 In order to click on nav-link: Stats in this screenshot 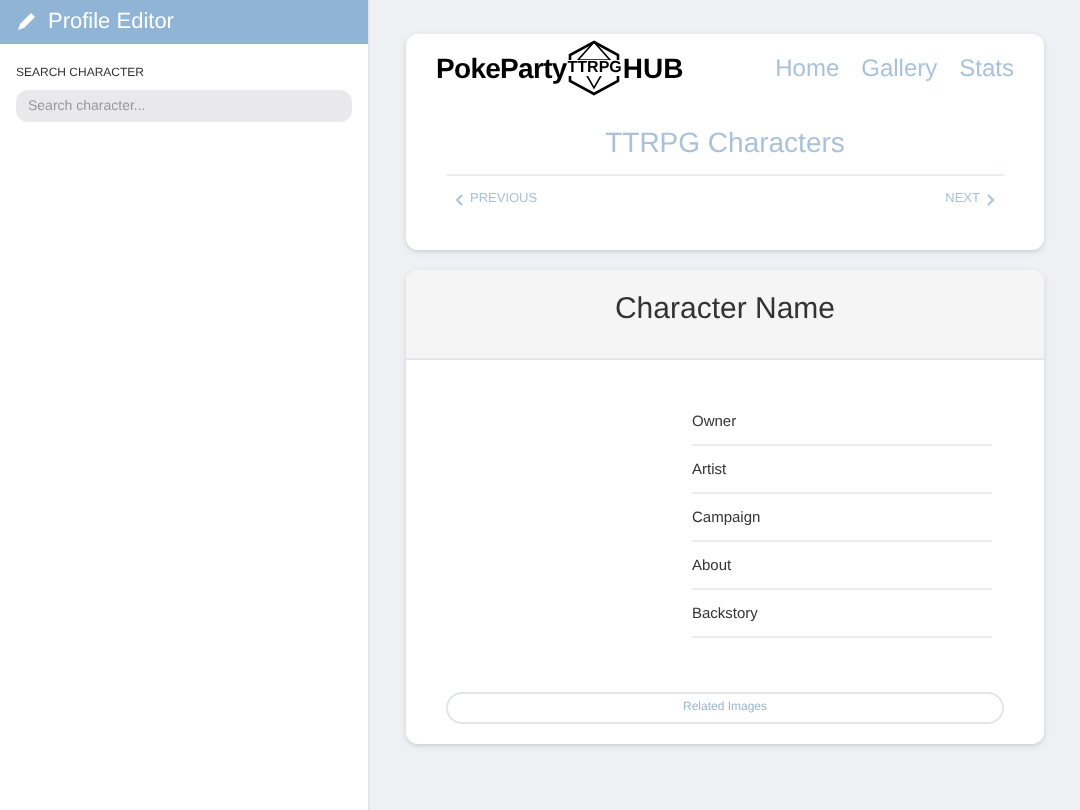, I will do `click(986, 68)`.